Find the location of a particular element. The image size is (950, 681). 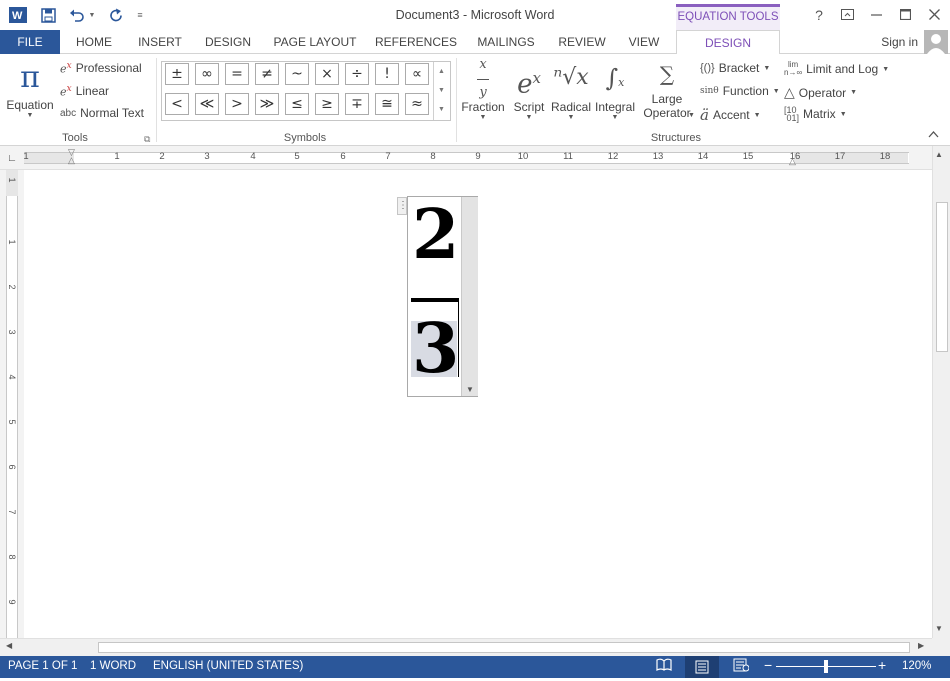

symbols-gallery-scroller: ▲ ▼ ▼ is located at coordinates (441, 91).